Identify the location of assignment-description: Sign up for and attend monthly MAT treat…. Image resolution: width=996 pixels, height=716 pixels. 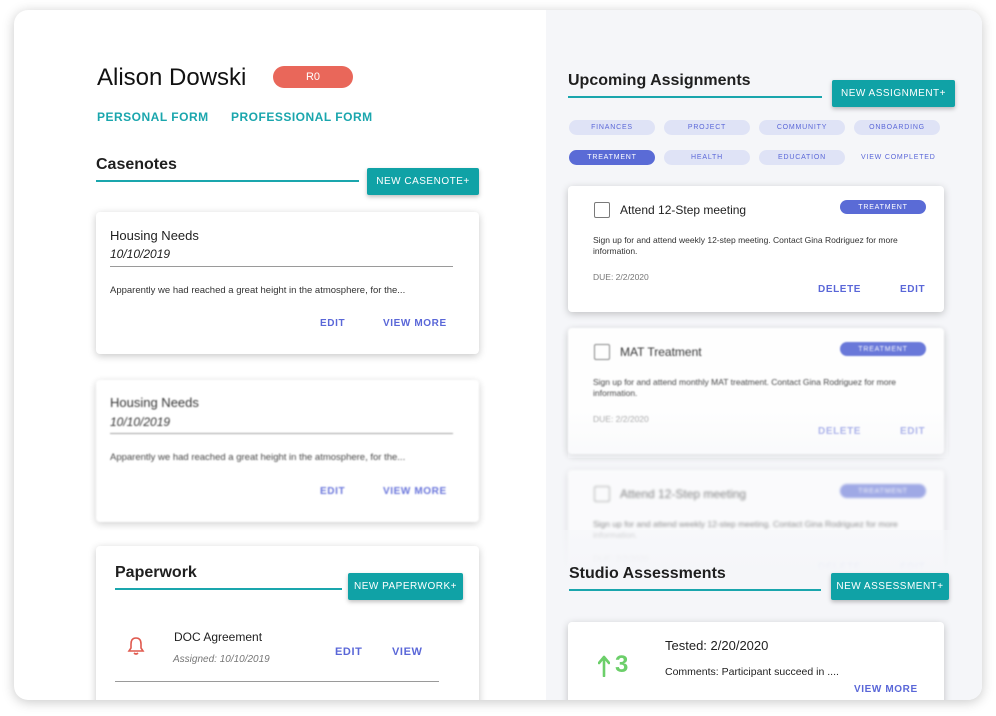
(745, 387).